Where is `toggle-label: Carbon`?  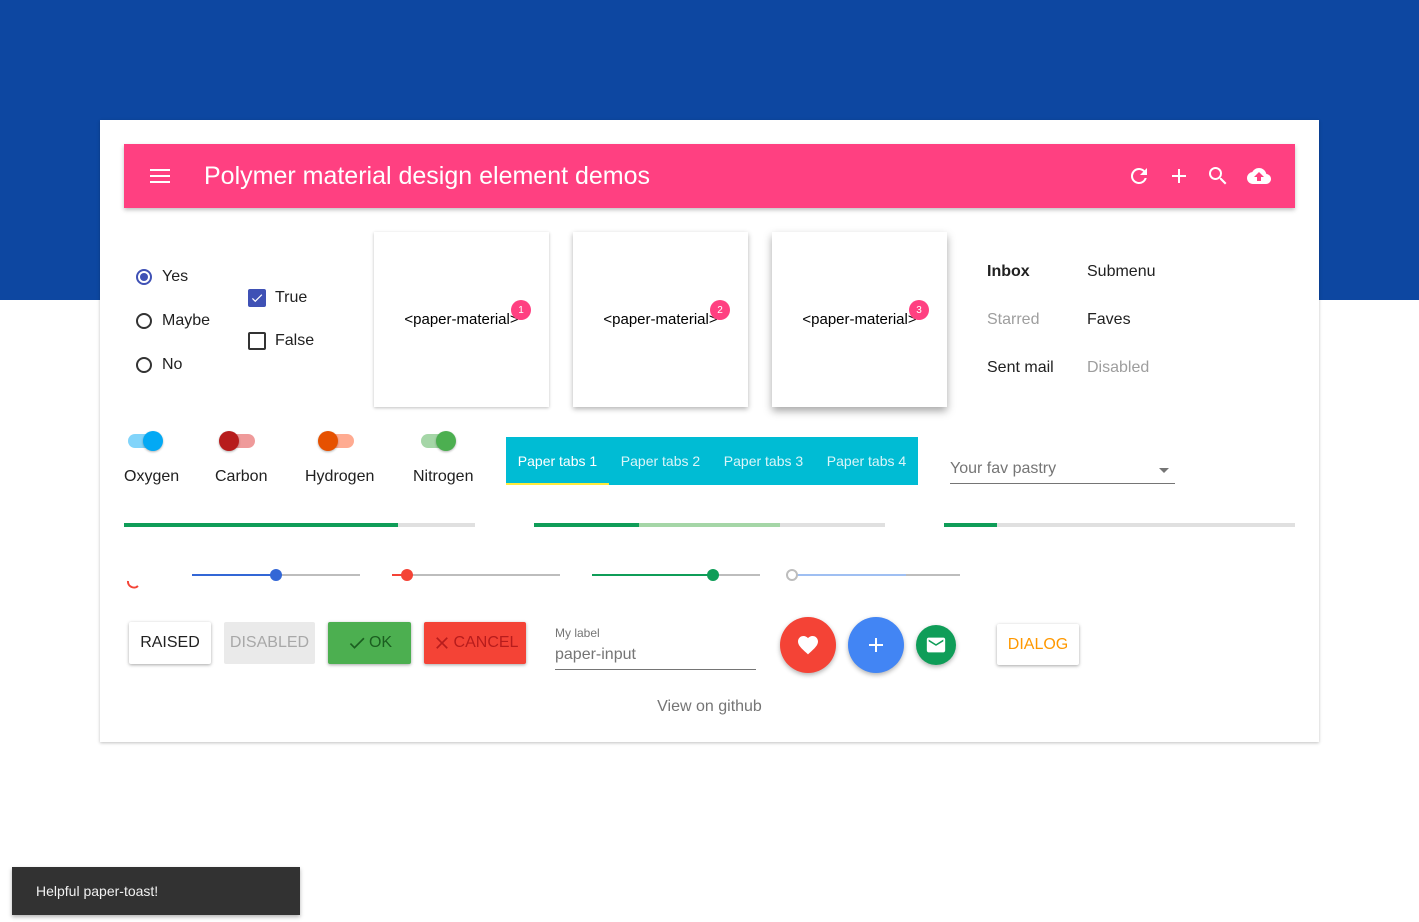
toggle-label: Carbon is located at coordinates (241, 476).